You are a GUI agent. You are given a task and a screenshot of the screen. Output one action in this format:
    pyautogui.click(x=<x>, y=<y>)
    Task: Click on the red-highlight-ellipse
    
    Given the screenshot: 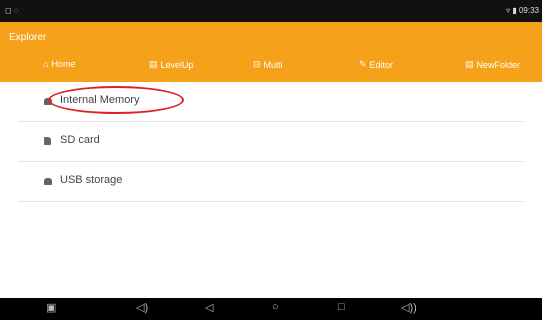 What is the action you would take?
    pyautogui.click(x=116, y=100)
    